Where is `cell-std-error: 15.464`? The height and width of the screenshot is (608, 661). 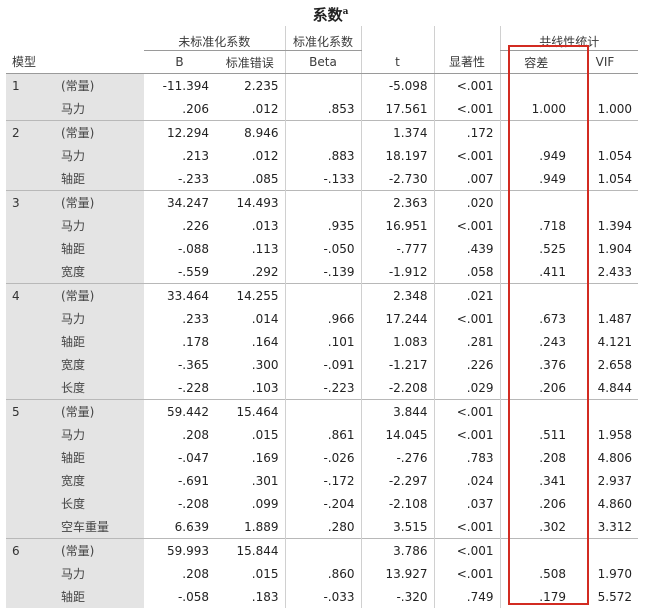 cell-std-error: 15.464 is located at coordinates (250, 412).